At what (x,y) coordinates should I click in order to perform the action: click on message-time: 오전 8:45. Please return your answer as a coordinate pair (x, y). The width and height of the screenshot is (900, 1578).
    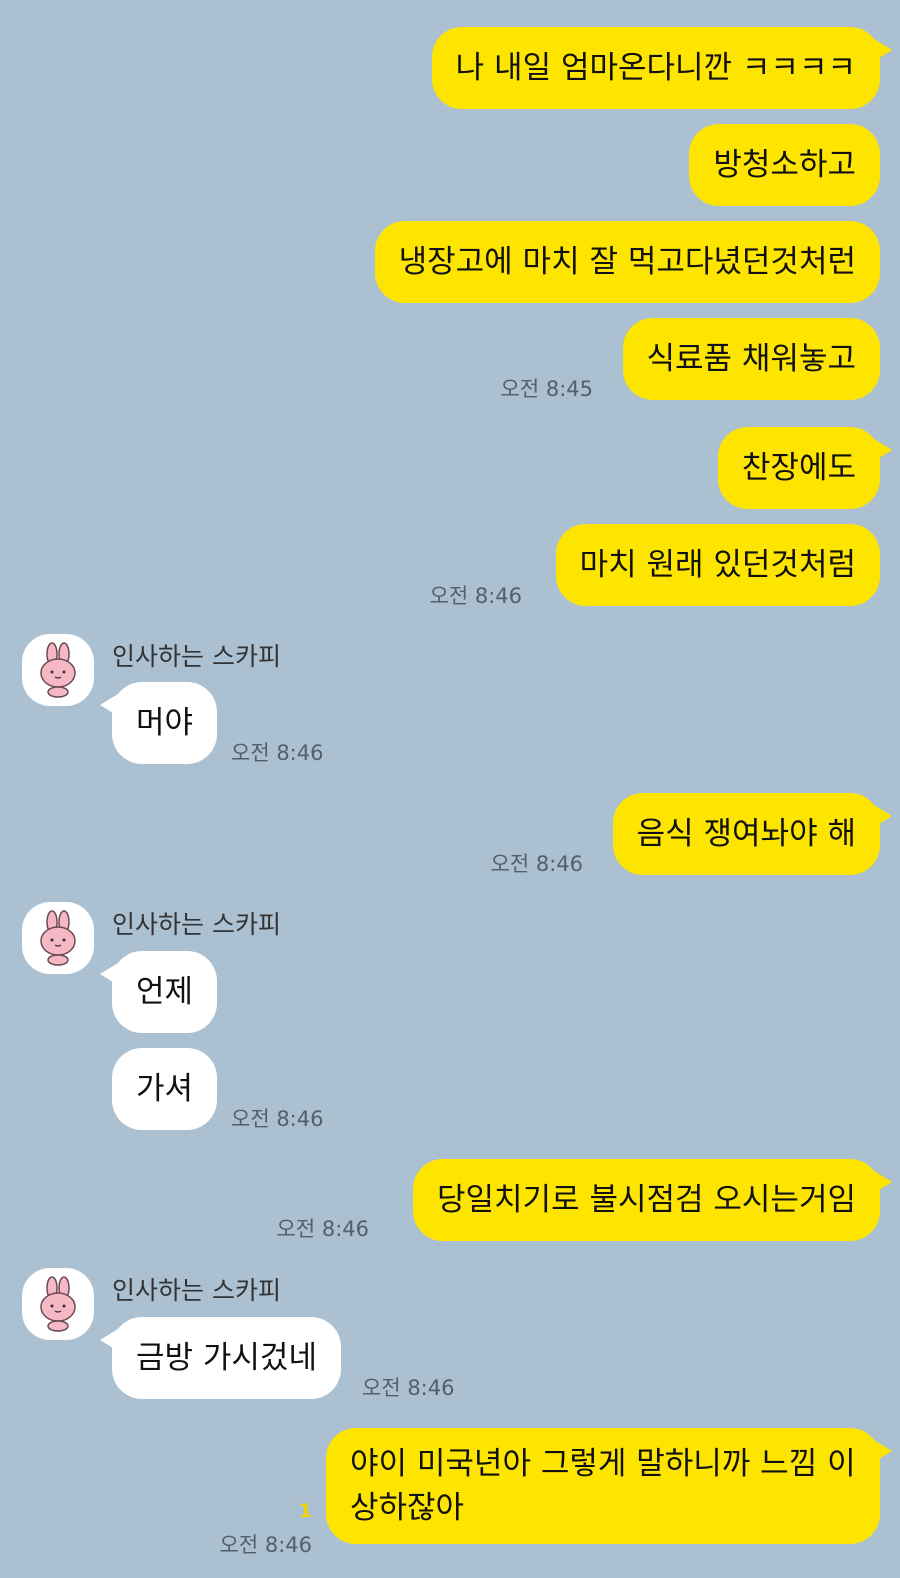
    Looking at the image, I should click on (546, 389).